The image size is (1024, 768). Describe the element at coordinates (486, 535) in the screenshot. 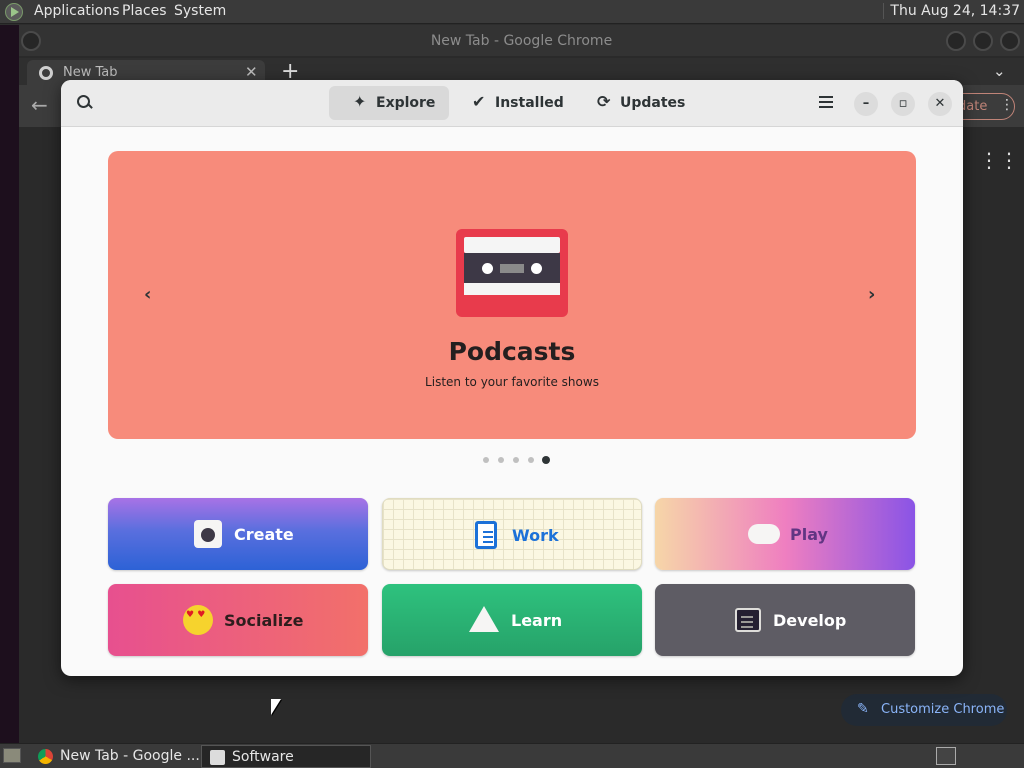

I see `work-icon` at that location.